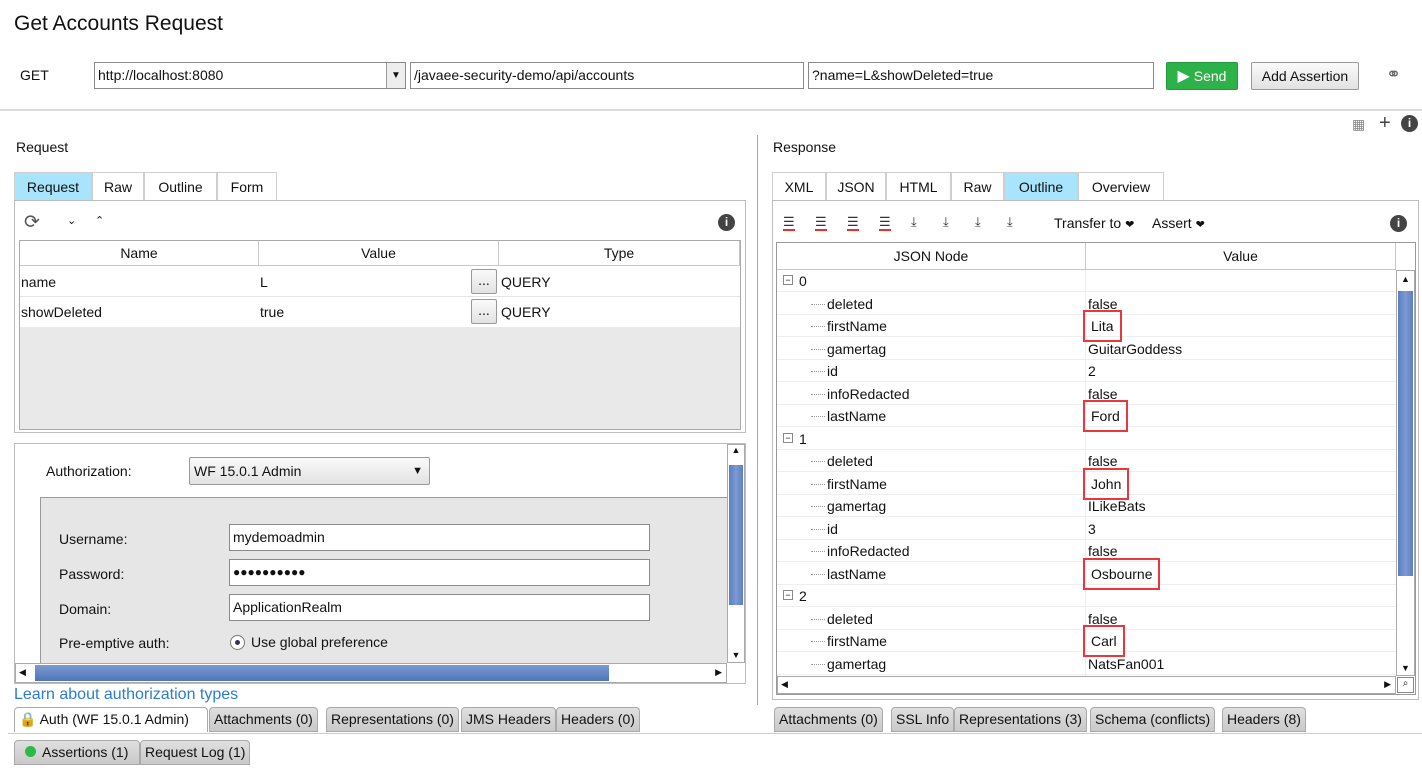  Describe the element at coordinates (395, 75) in the screenshot. I see `chevron-down-icon: ▼` at that location.